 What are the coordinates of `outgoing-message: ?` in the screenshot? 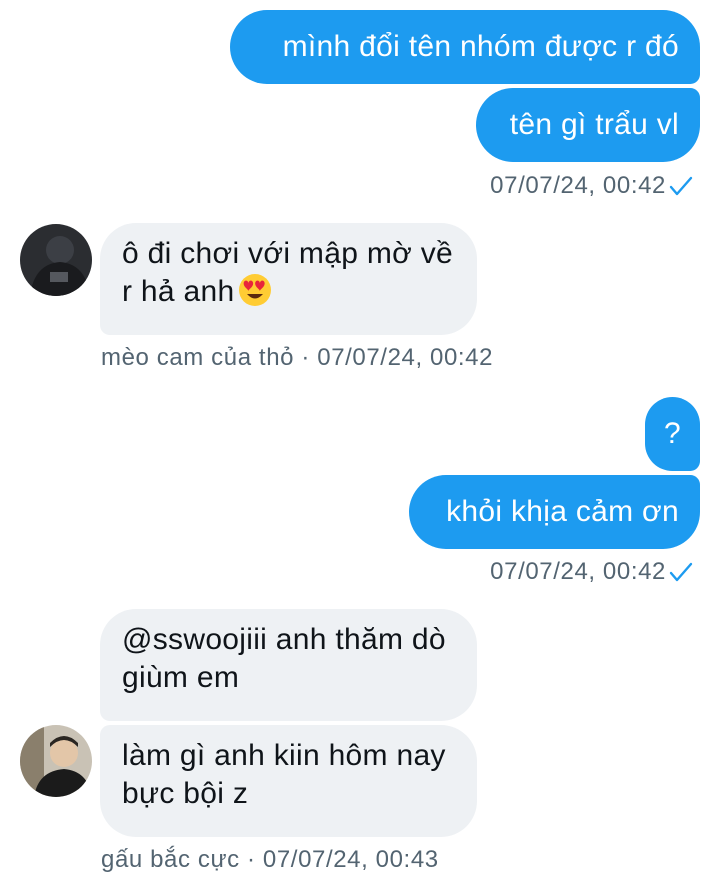 It's located at (672, 434).